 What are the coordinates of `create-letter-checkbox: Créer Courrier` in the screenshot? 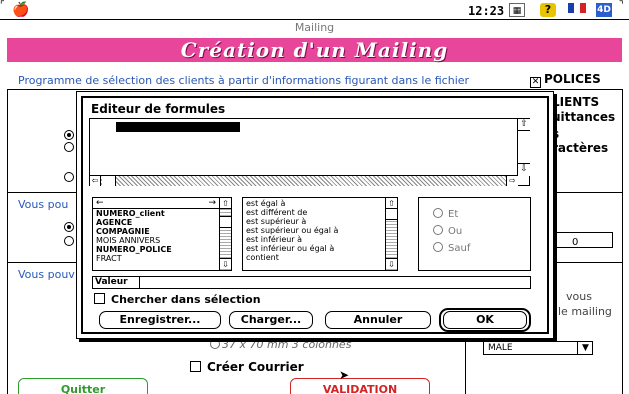 It's located at (247, 367).